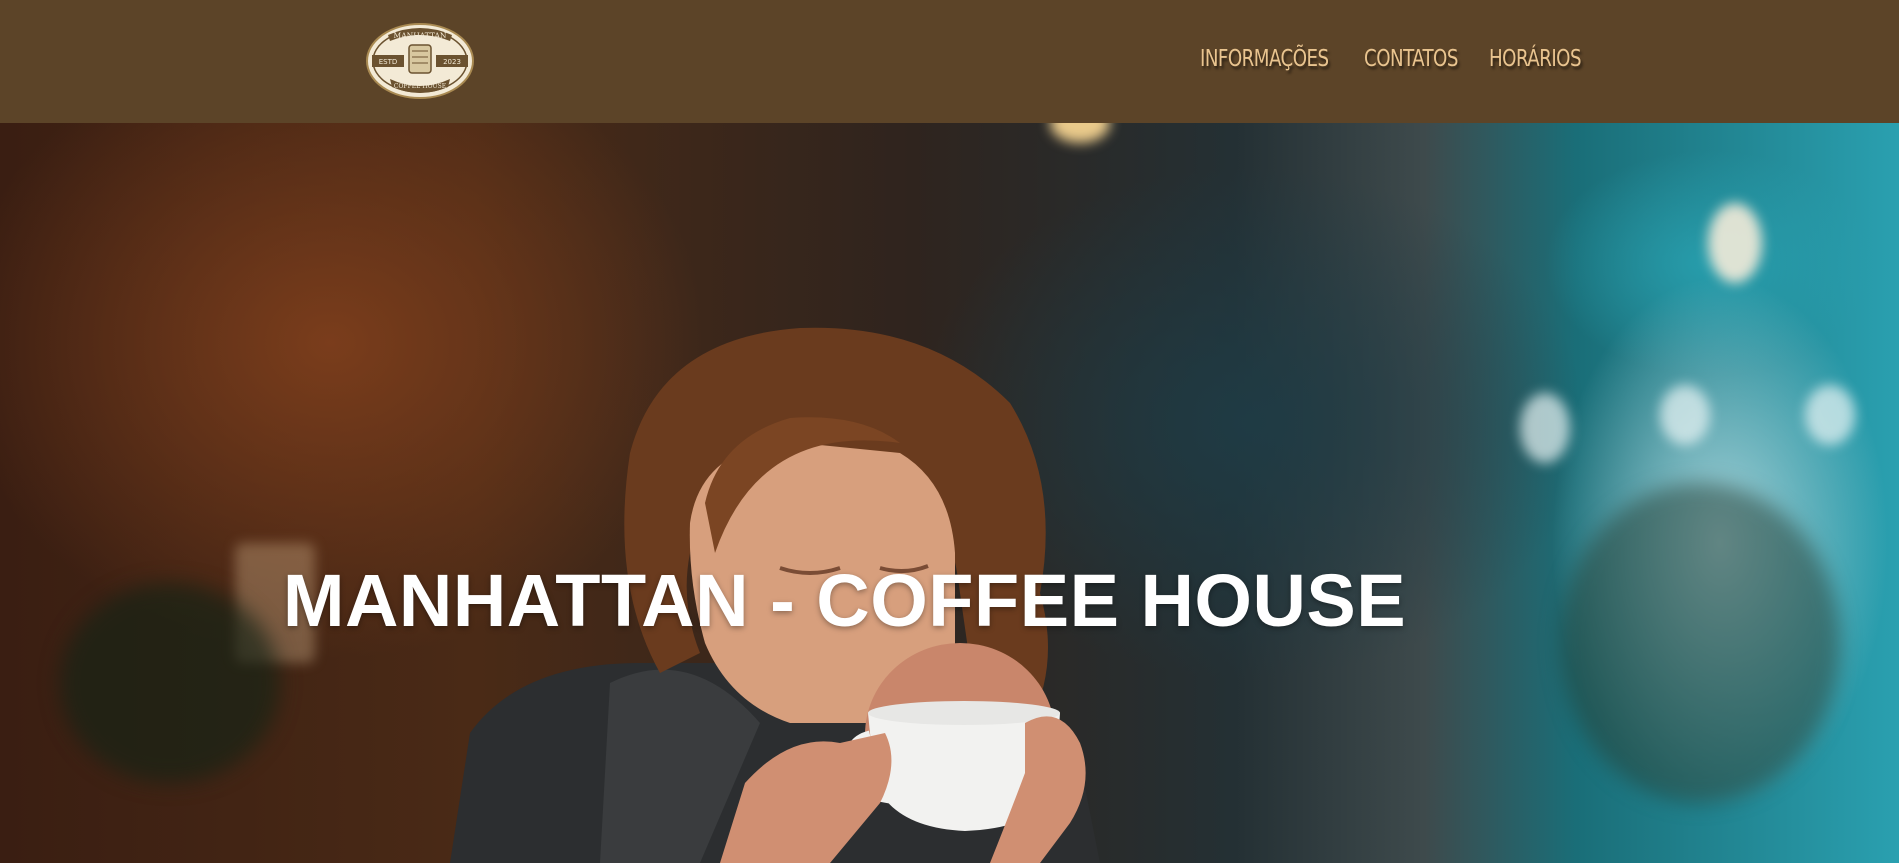 The width and height of the screenshot is (1899, 863). What do you see at coordinates (420, 86) in the screenshot?
I see `logo-bottom-text: COFFEE HOUSE` at bounding box center [420, 86].